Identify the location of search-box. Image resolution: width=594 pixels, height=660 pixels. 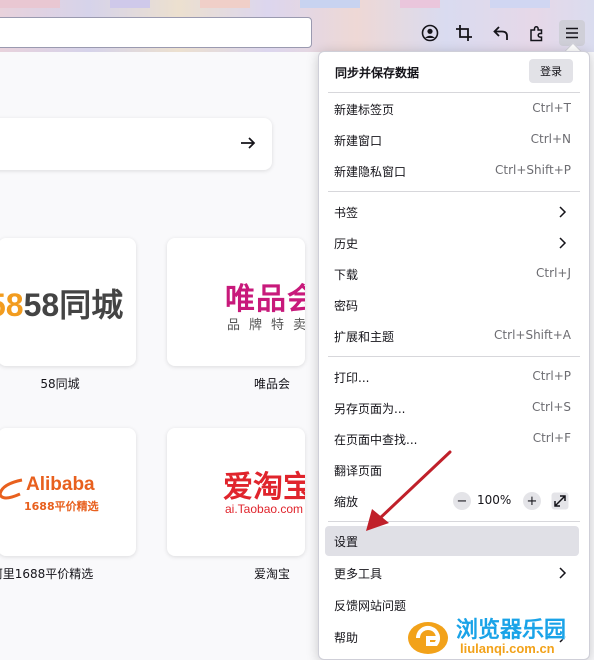
(136, 144).